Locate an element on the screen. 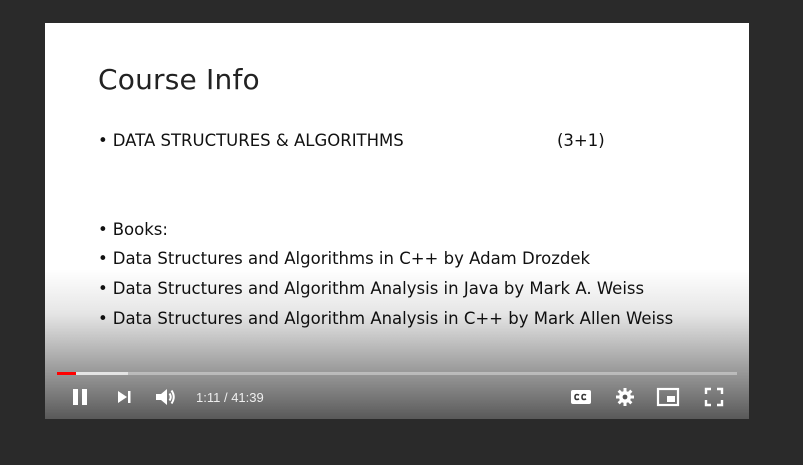 This screenshot has width=803, height=465. fullscreen-icon is located at coordinates (714, 397).